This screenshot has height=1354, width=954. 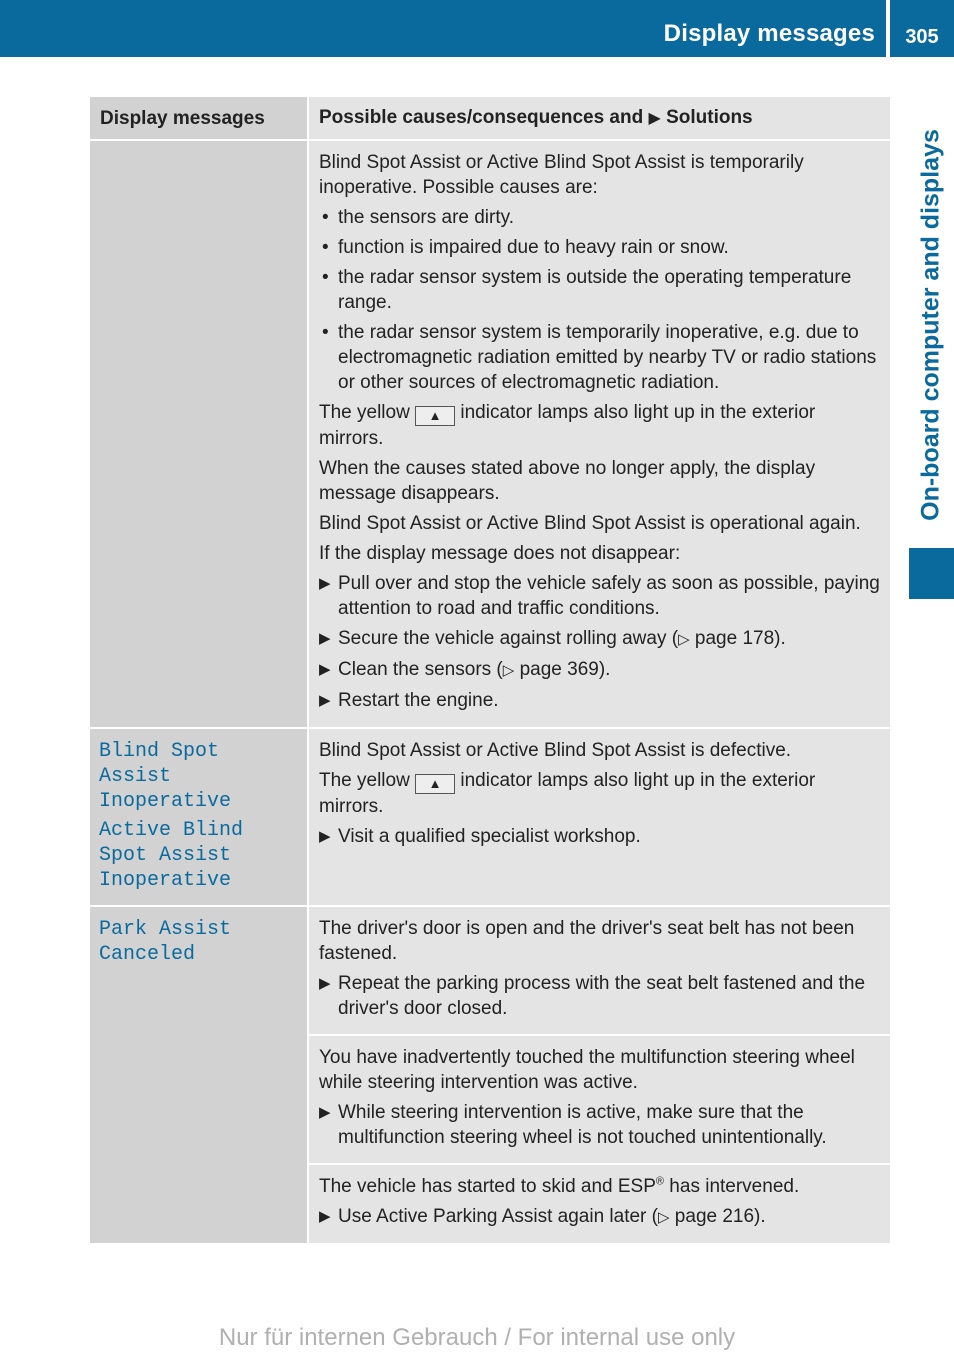 What do you see at coordinates (171, 855) in the screenshot?
I see `display-message-text: Active Blind Spot Assist Inoperative` at bounding box center [171, 855].